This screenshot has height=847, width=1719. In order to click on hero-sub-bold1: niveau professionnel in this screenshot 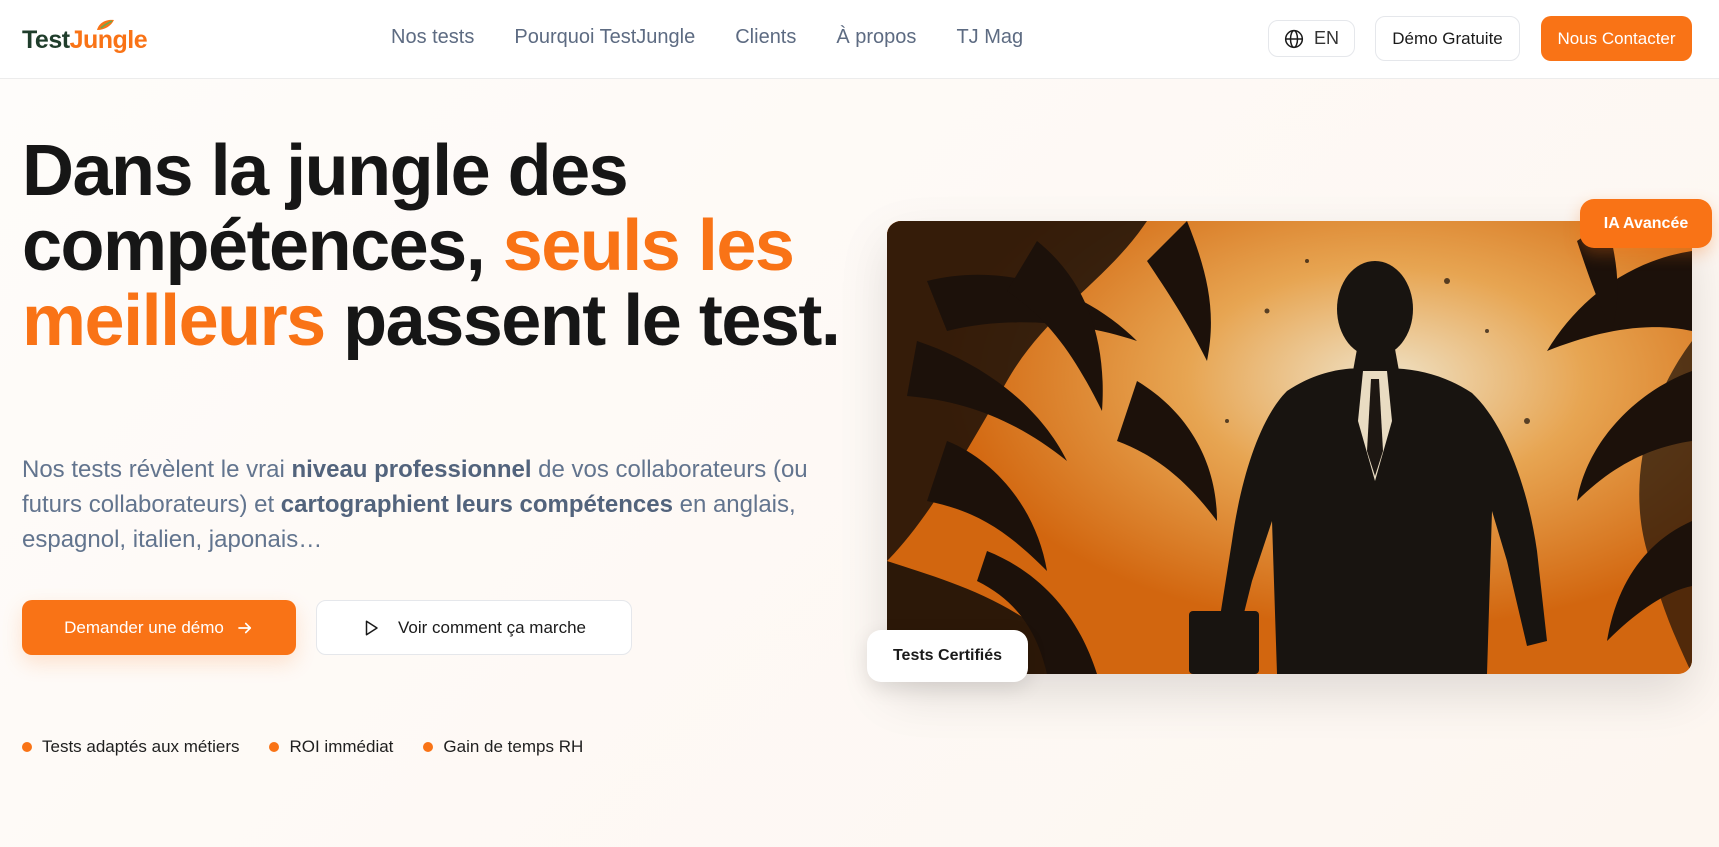, I will do `click(411, 469)`.